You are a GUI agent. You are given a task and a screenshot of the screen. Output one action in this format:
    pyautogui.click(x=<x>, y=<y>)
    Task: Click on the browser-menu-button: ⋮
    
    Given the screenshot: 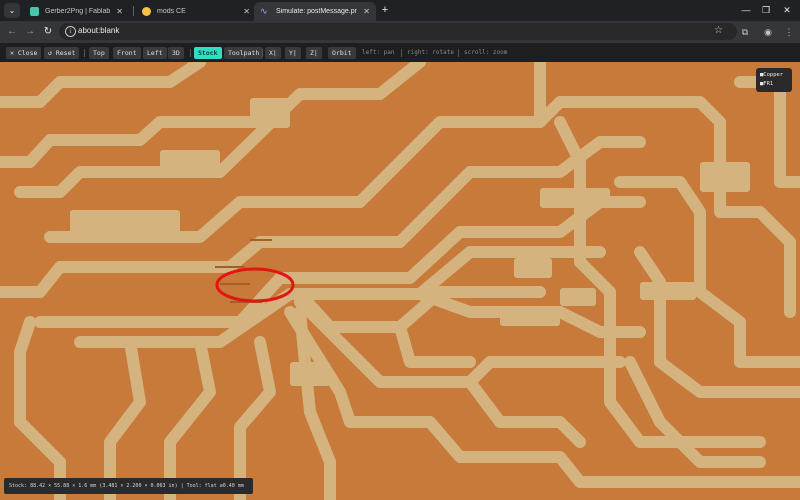 What is the action you would take?
    pyautogui.click(x=789, y=32)
    